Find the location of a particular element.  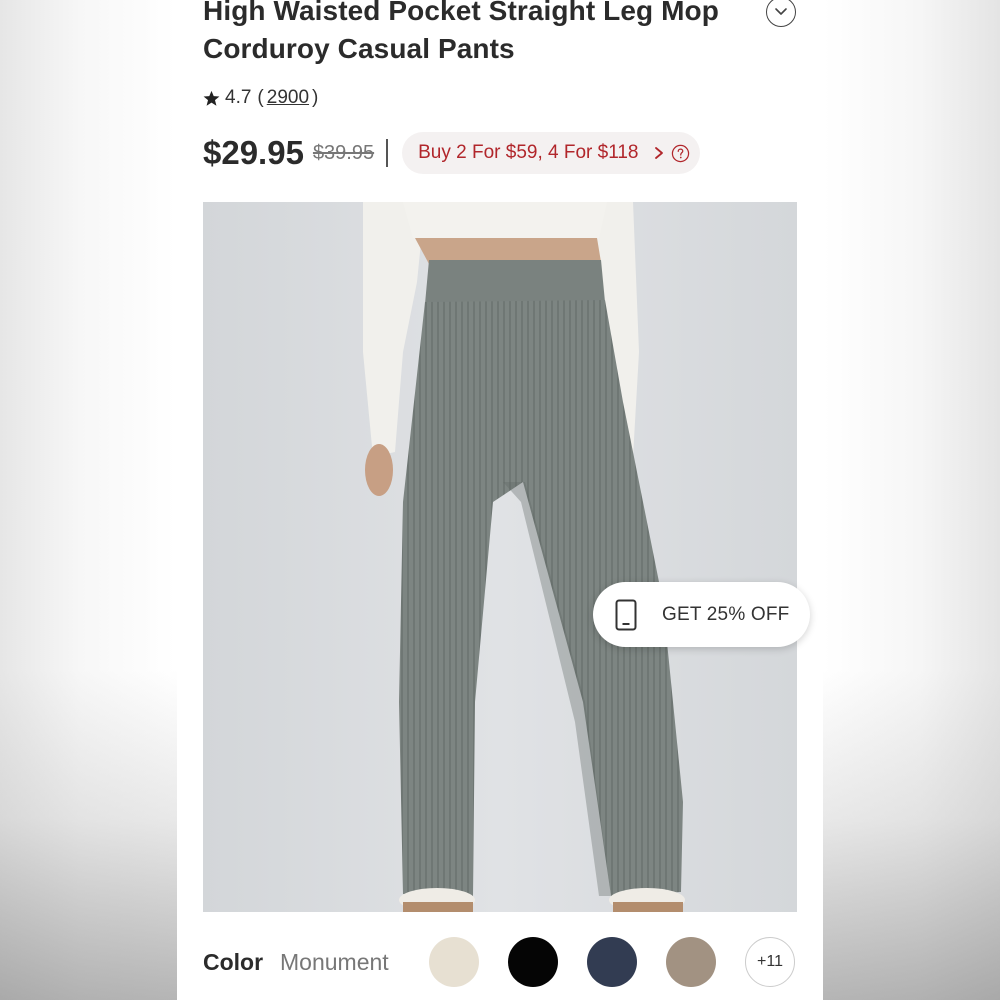

selected-color-name: Monument is located at coordinates (334, 962).